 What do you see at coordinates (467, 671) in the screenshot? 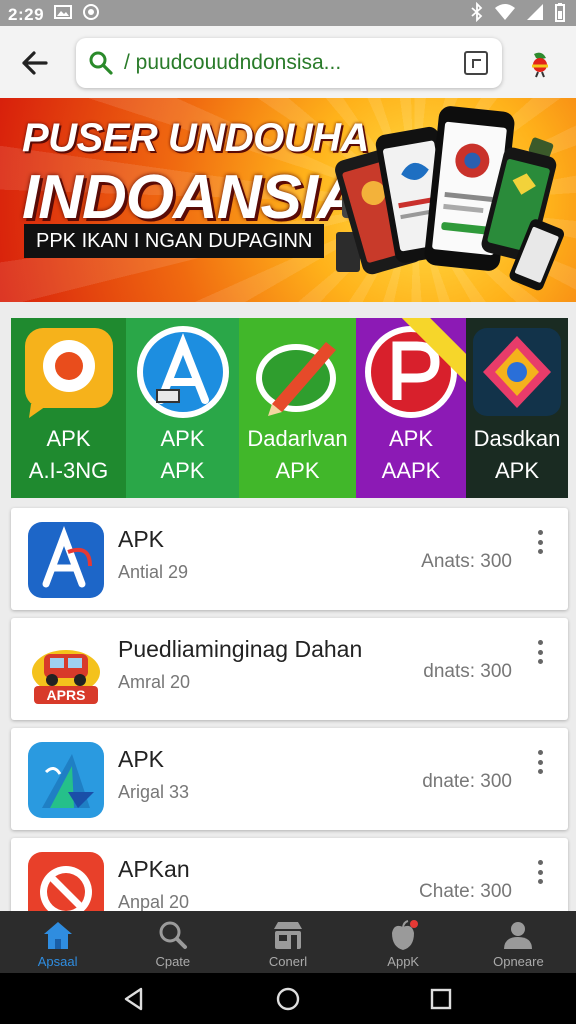
I see `app-meta: dnats: 300` at bounding box center [467, 671].